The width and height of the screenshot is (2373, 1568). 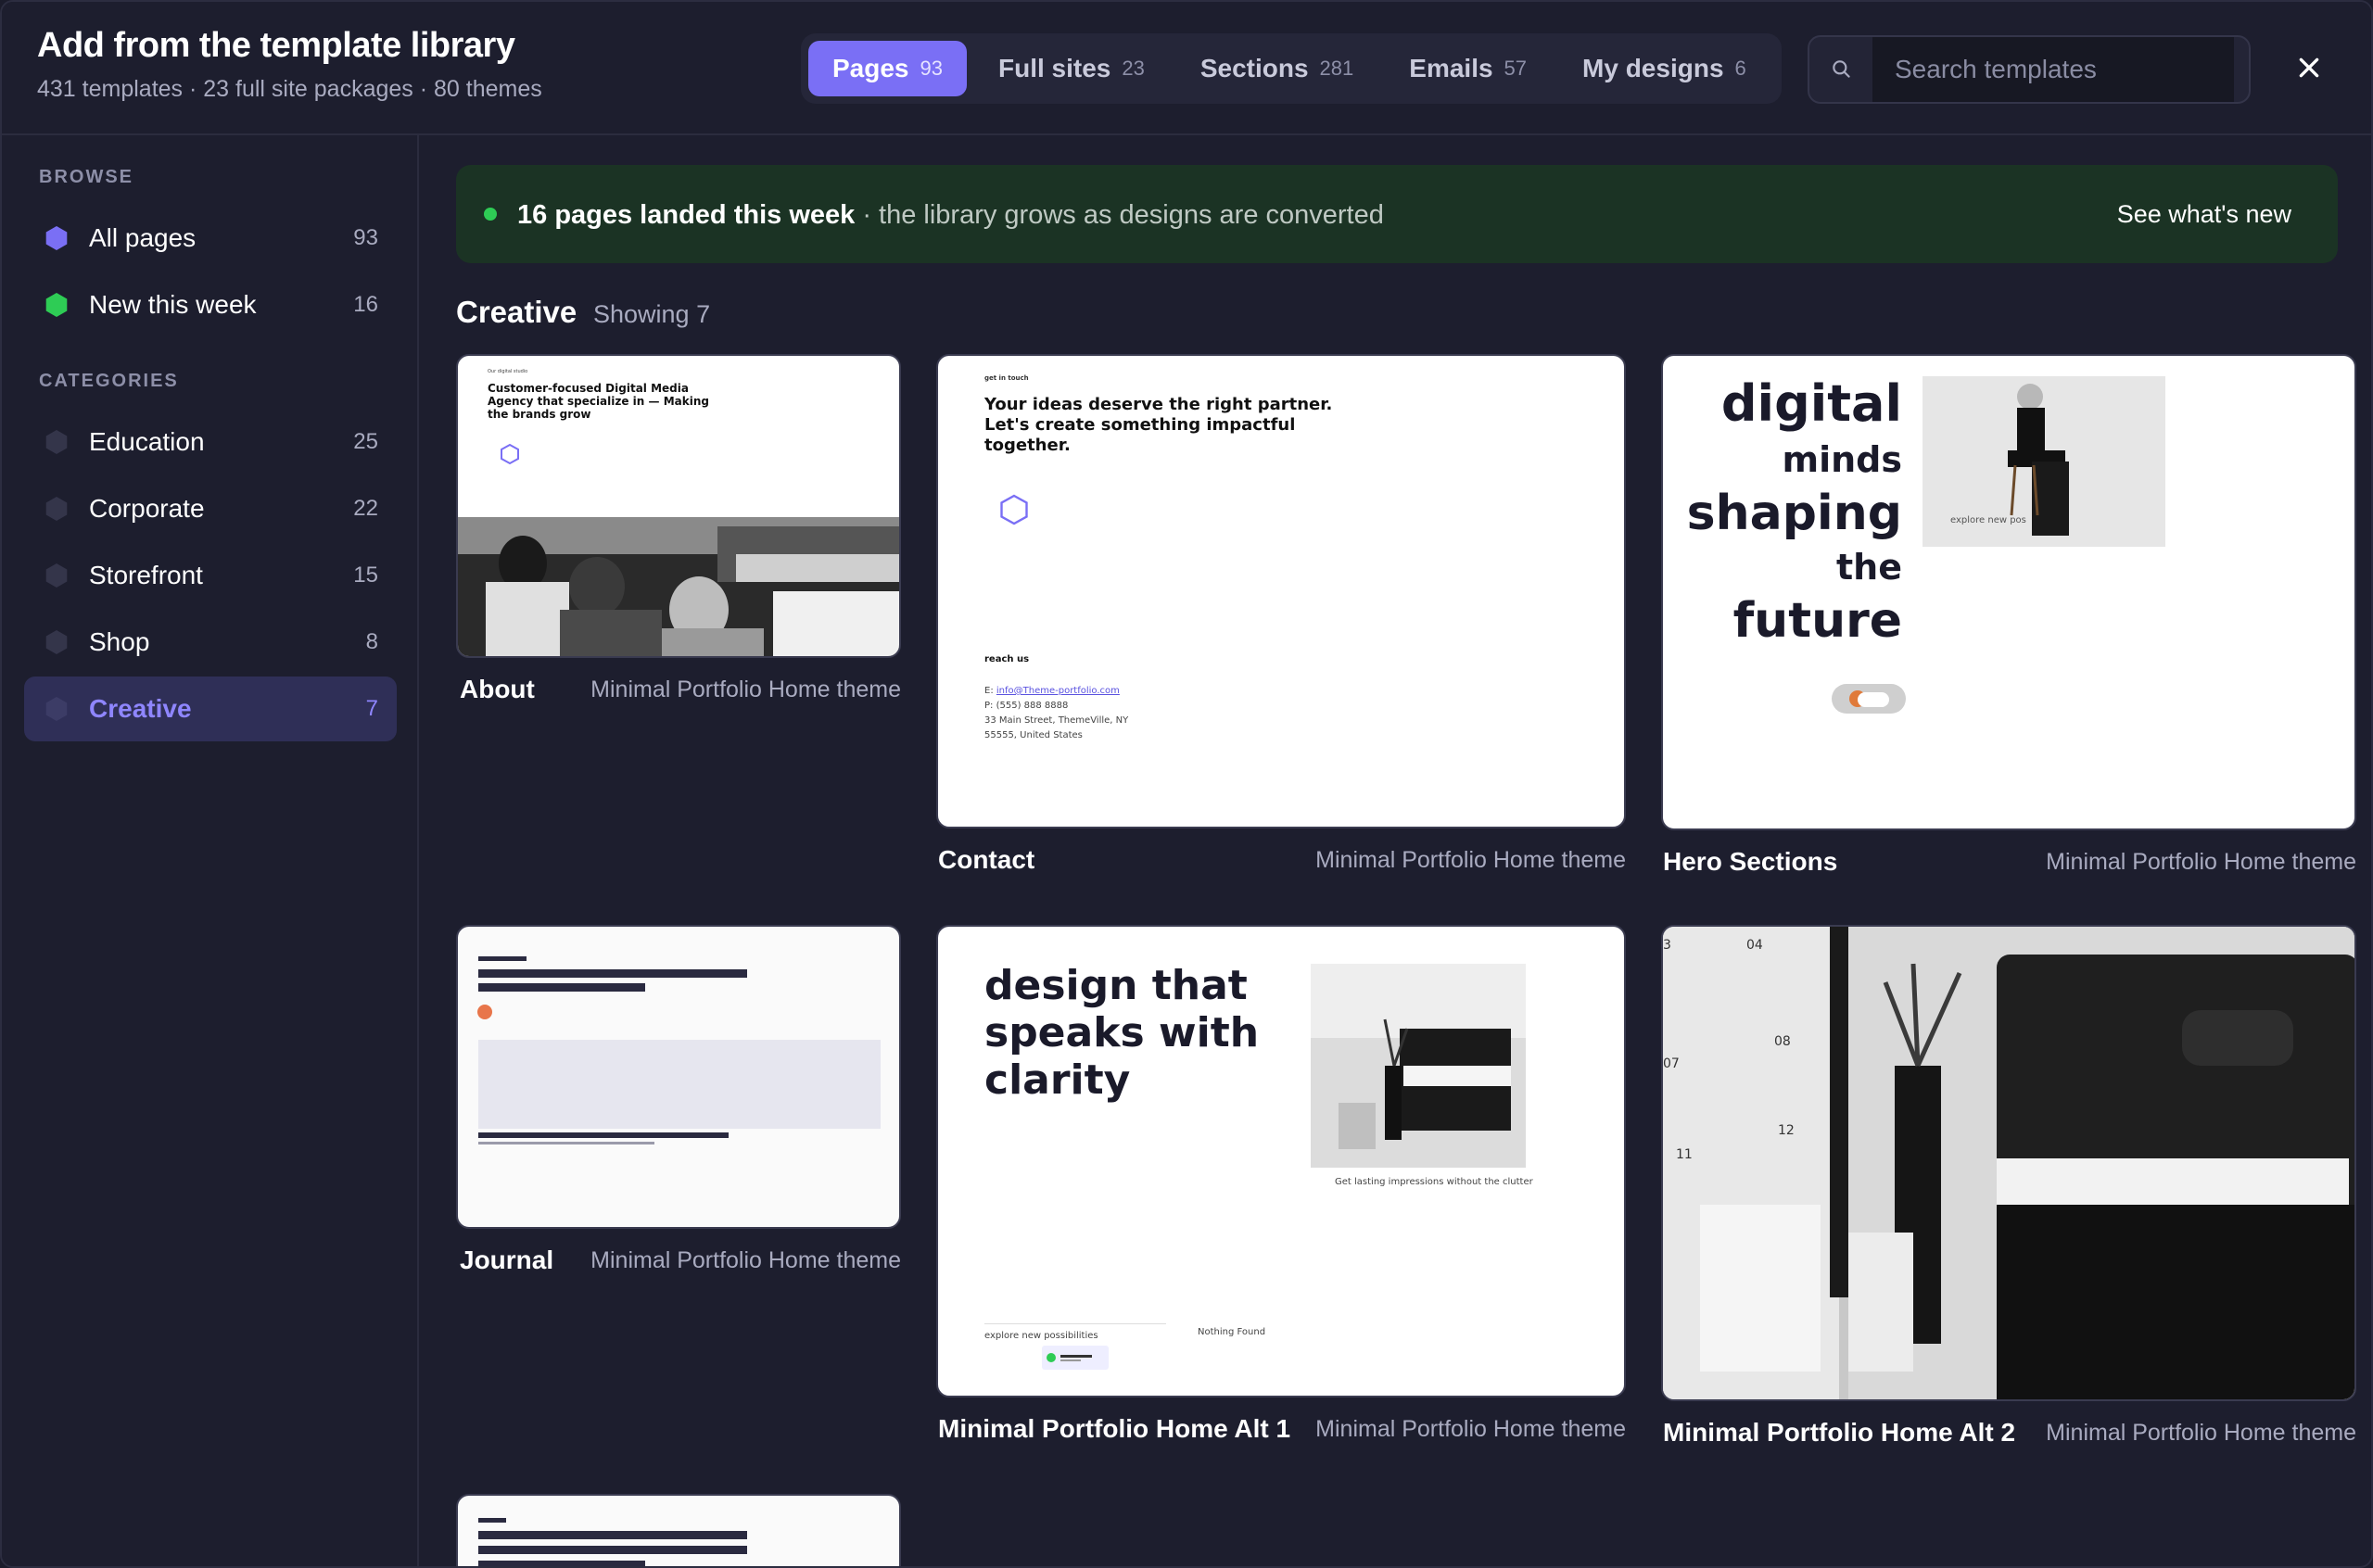 I want to click on office-photo-image, so click(x=2008, y=1163).